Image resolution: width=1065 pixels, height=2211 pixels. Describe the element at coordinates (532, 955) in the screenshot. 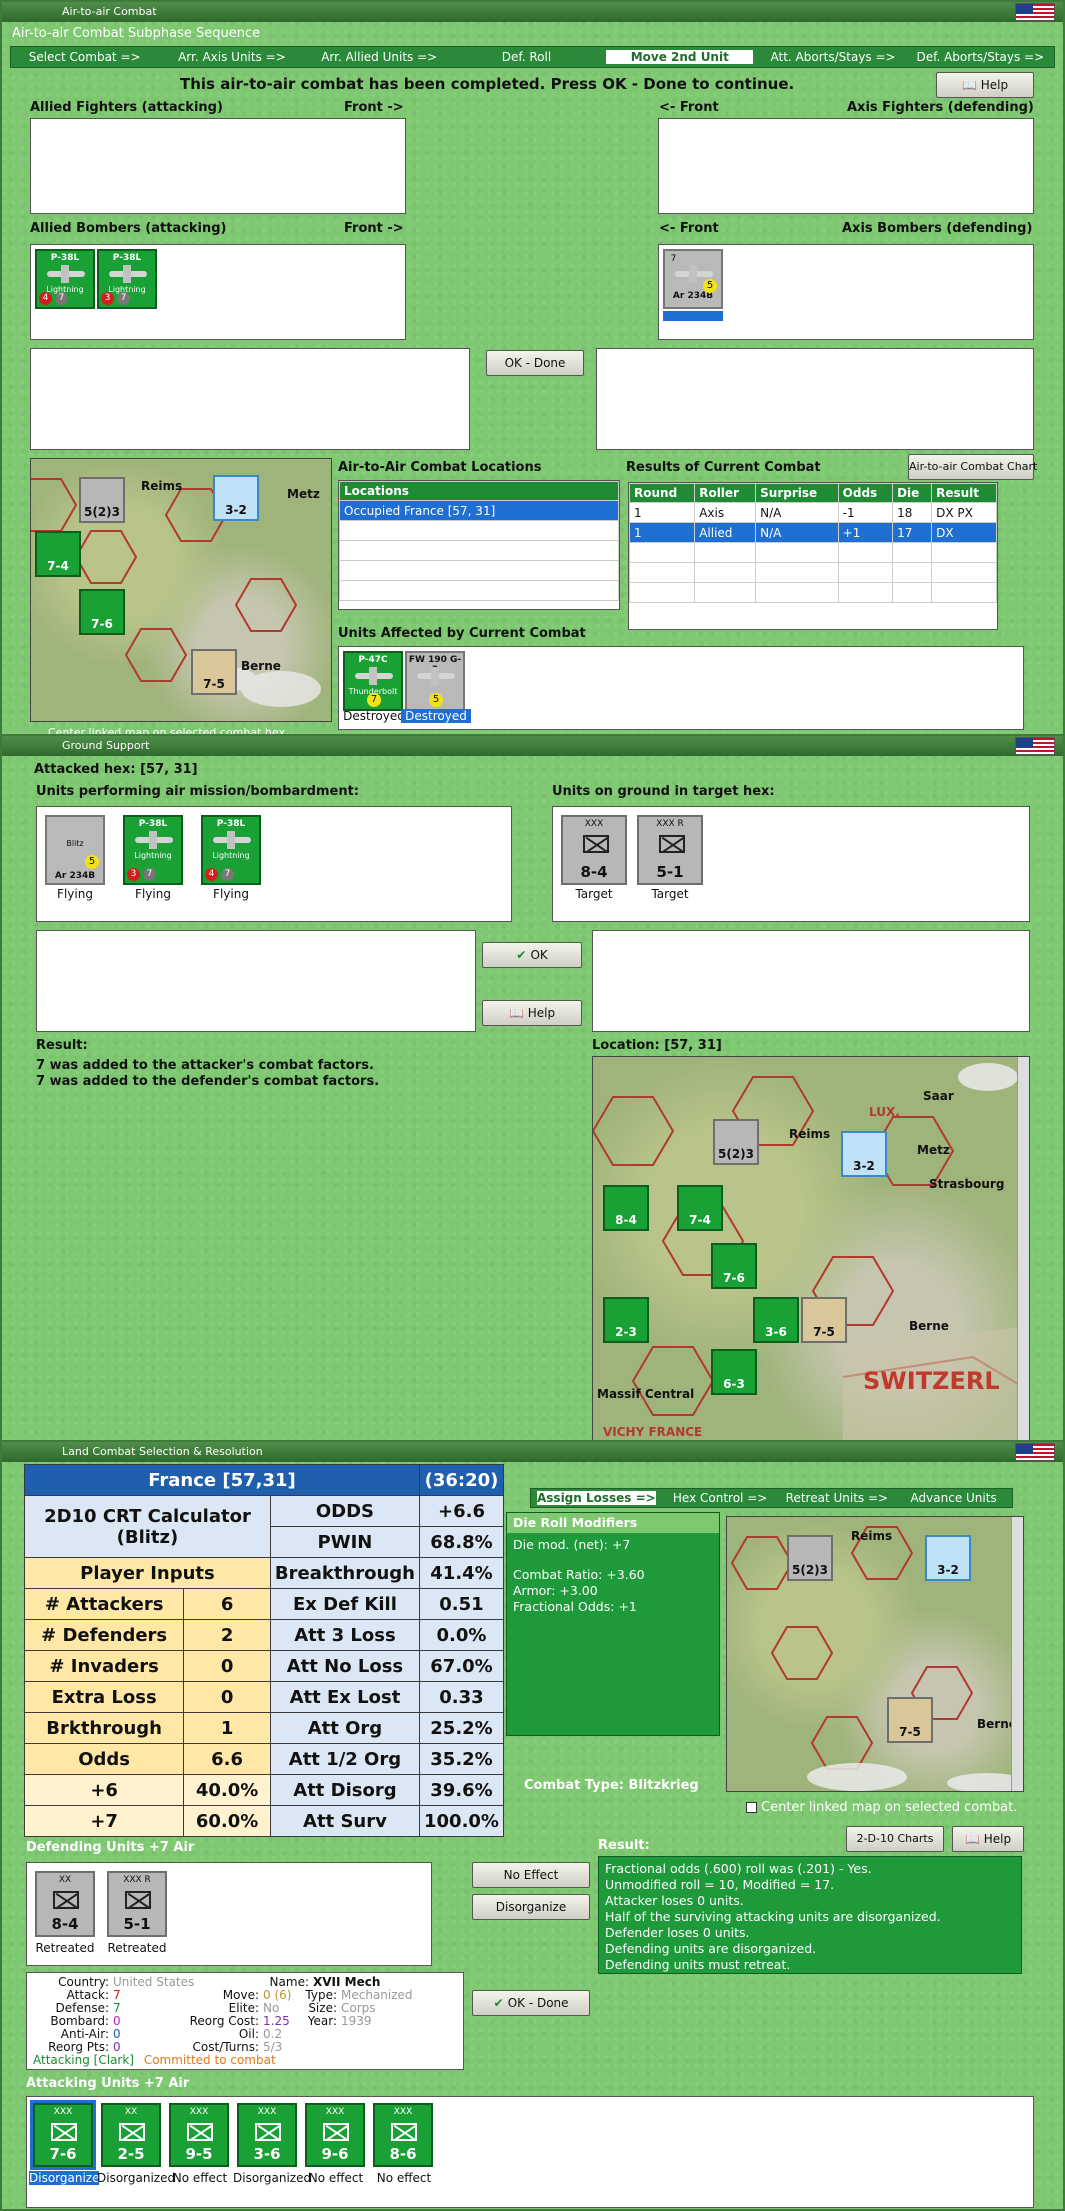

I see `ok-button: ✔ OK` at that location.